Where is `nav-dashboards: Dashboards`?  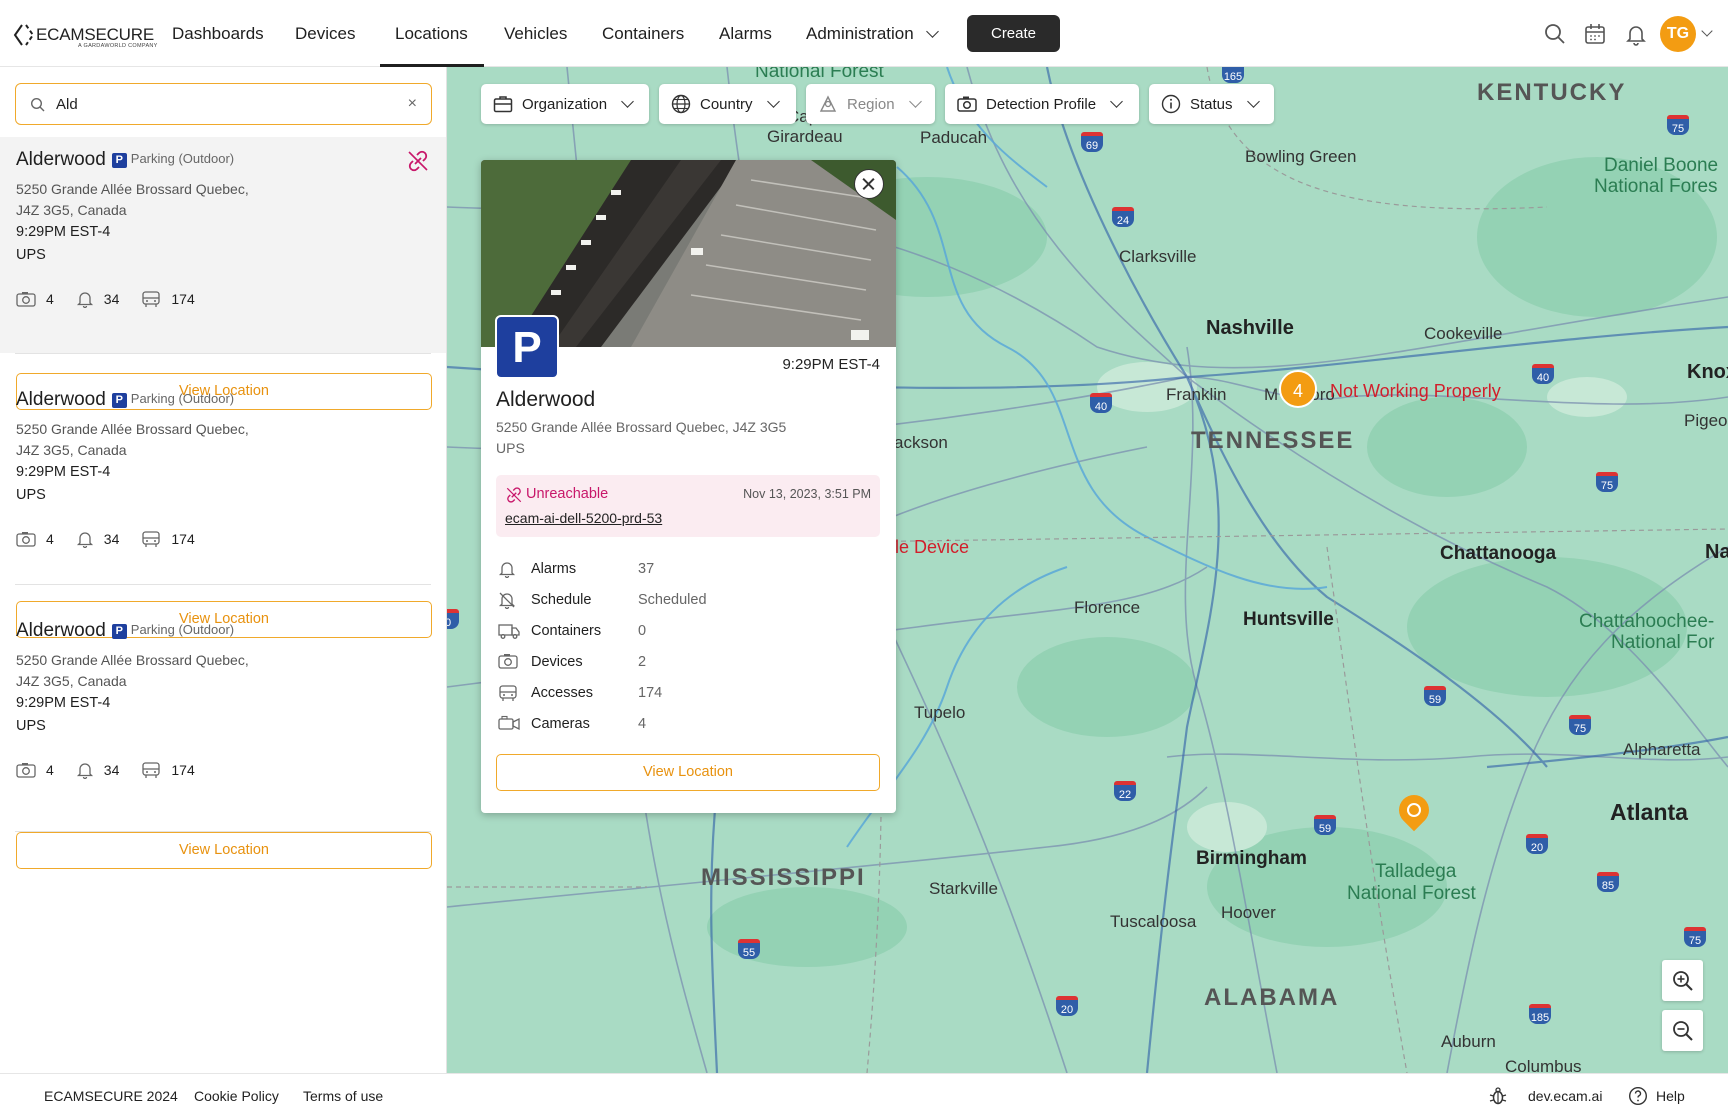 nav-dashboards: Dashboards is located at coordinates (218, 33).